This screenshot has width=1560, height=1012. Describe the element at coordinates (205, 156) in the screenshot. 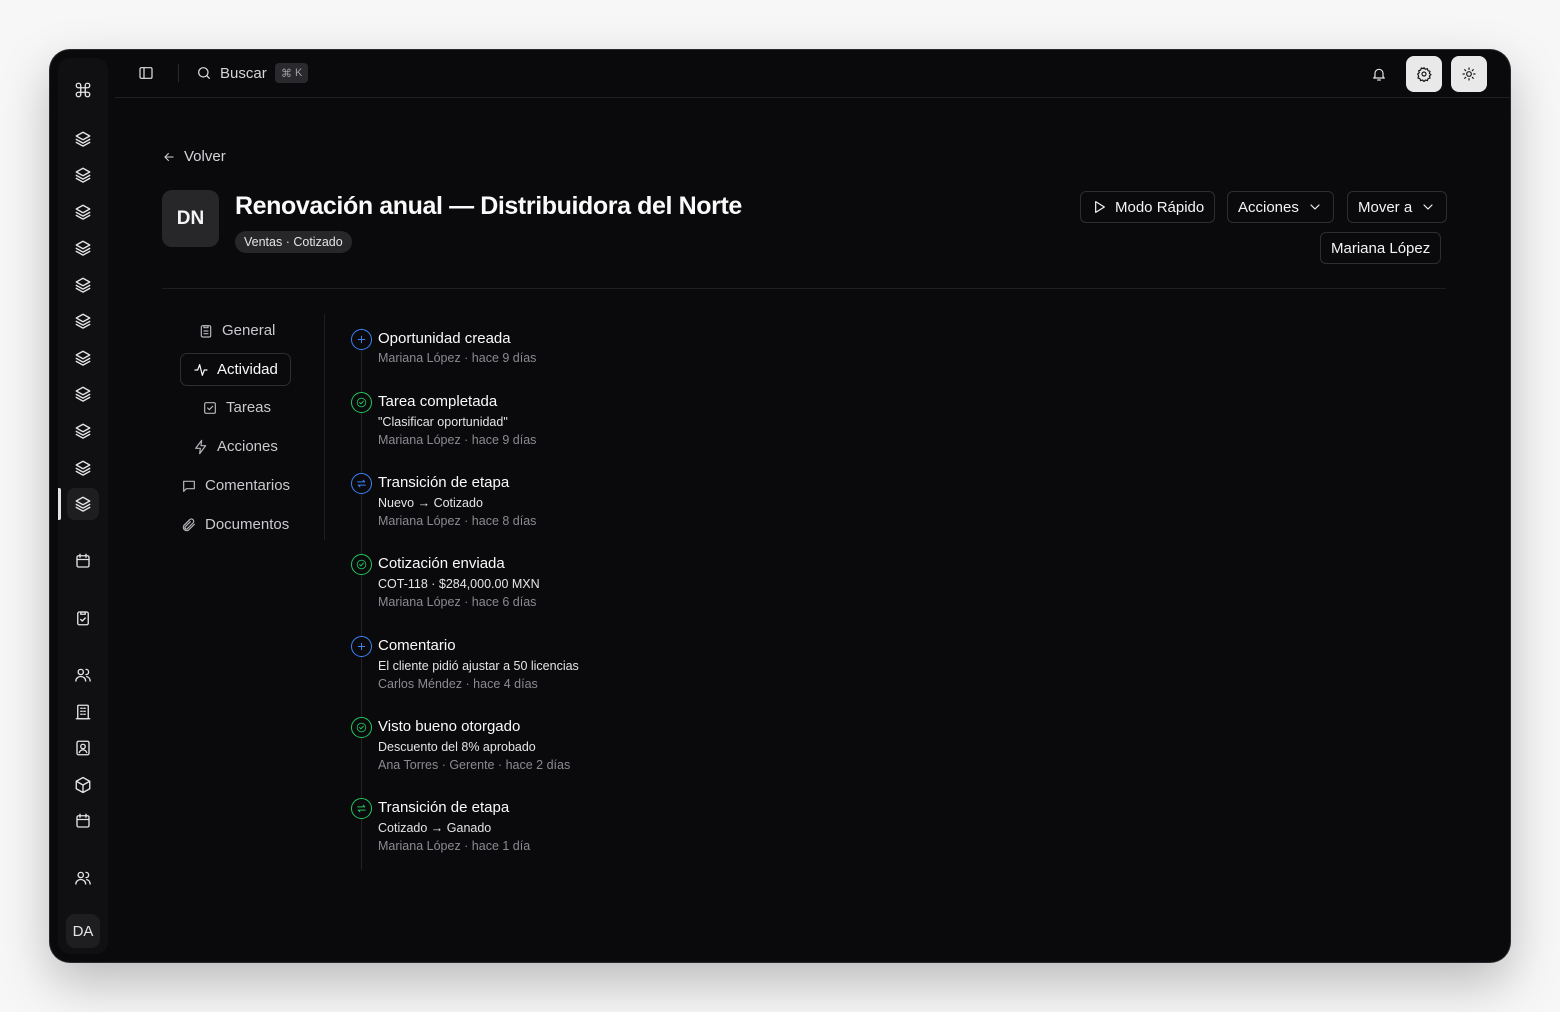

I see `back-label: Volver` at that location.